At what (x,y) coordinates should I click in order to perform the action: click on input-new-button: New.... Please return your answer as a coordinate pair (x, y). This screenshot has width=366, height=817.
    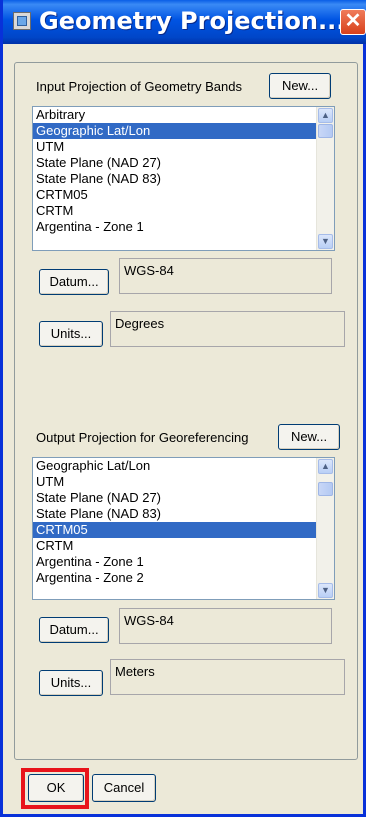
    Looking at the image, I should click on (300, 86).